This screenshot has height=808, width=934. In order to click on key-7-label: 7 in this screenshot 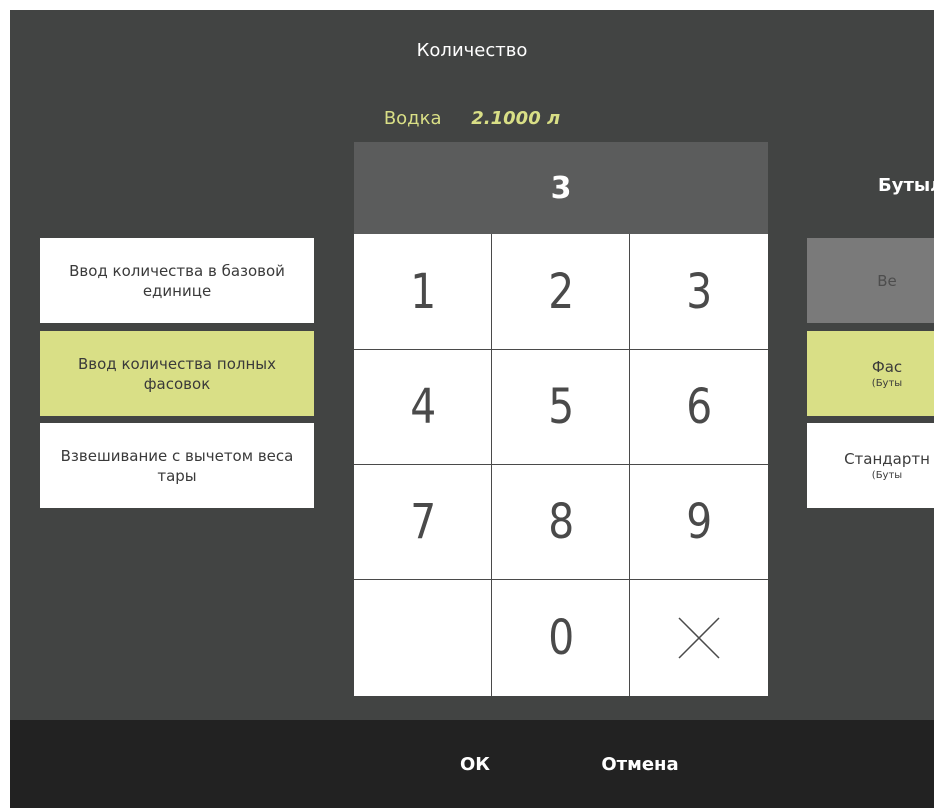, I will do `click(422, 522)`.